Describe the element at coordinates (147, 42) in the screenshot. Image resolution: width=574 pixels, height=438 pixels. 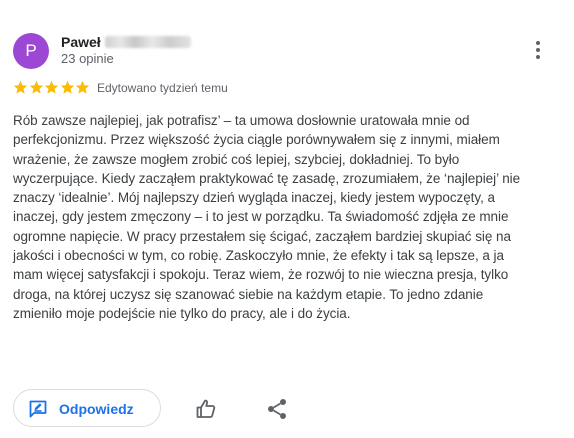
I see `blurred-surname` at that location.